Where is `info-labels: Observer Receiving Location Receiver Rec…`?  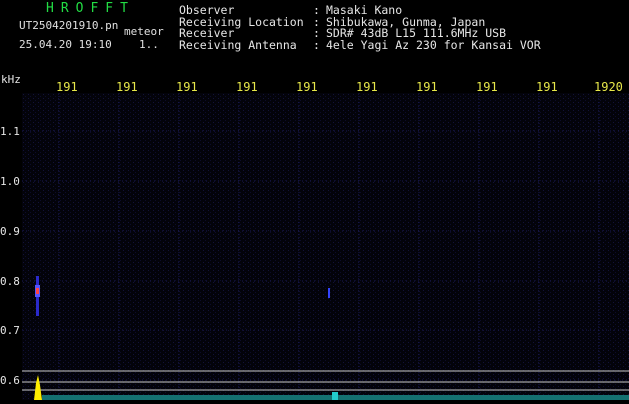
info-labels: Observer Receiving Location Receiver Rec… is located at coordinates (241, 28).